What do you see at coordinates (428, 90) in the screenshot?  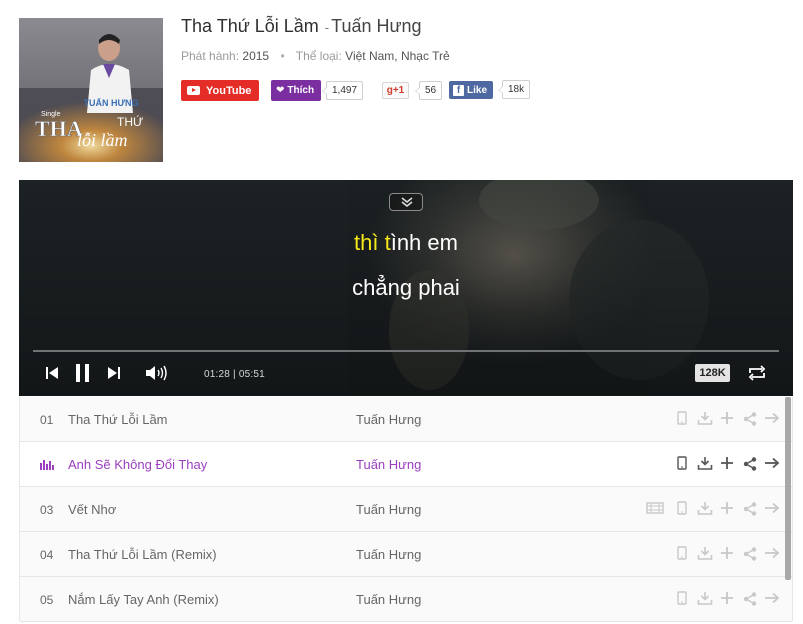 I see `gplus-count: 56` at bounding box center [428, 90].